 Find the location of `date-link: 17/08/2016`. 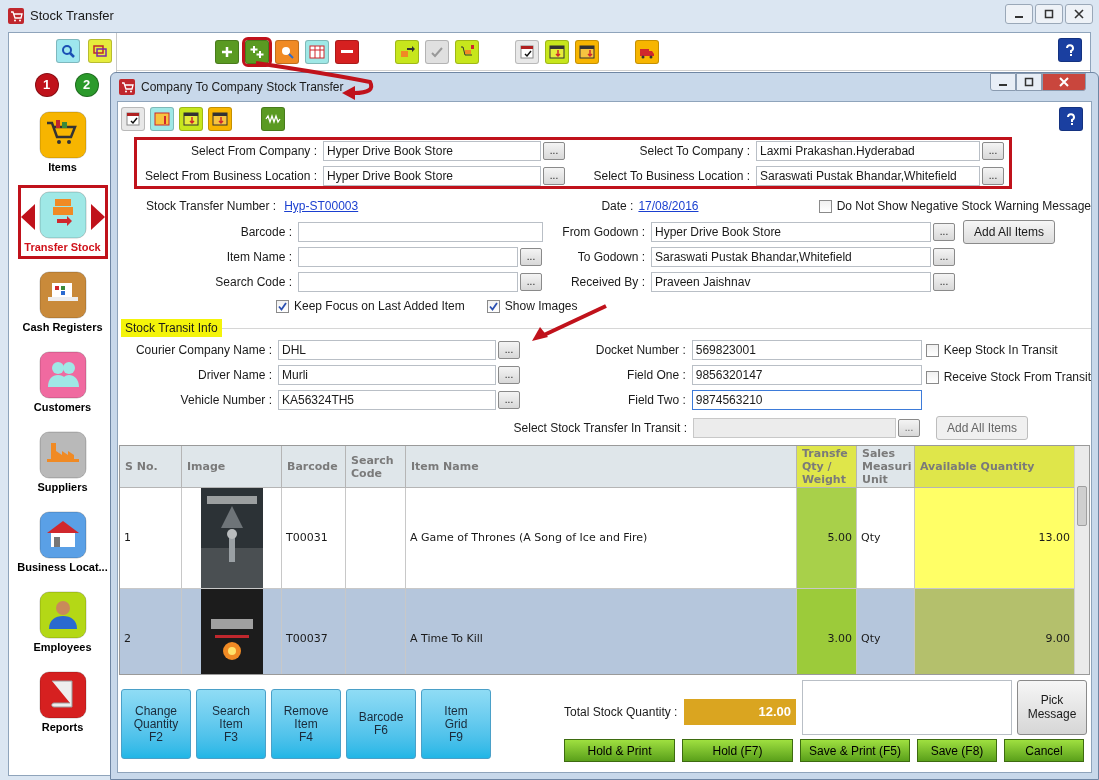

date-link: 17/08/2016 is located at coordinates (728, 206).